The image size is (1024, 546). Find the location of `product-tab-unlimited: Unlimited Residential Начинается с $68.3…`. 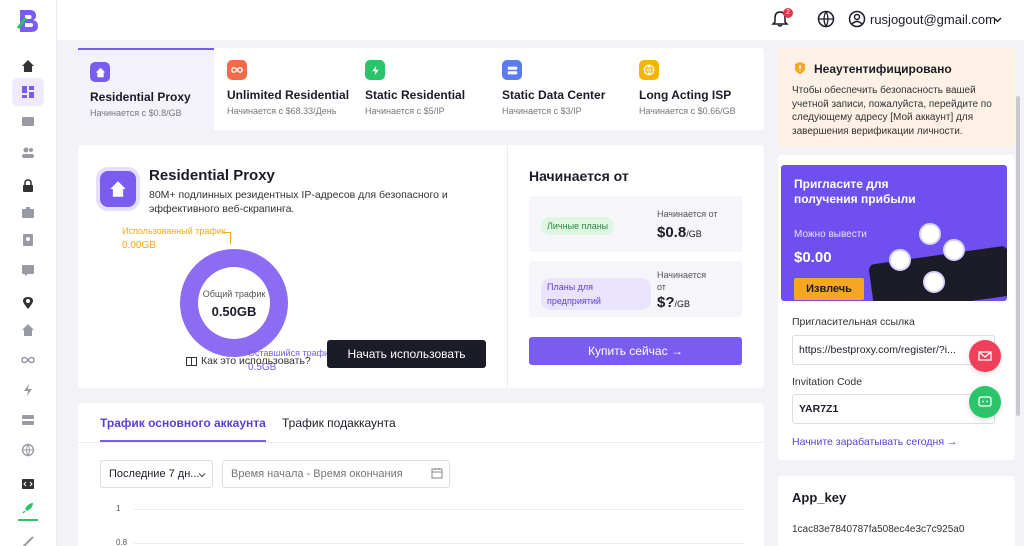

product-tab-unlimited: Unlimited Residential Начинается с $68.3… is located at coordinates (283, 89).